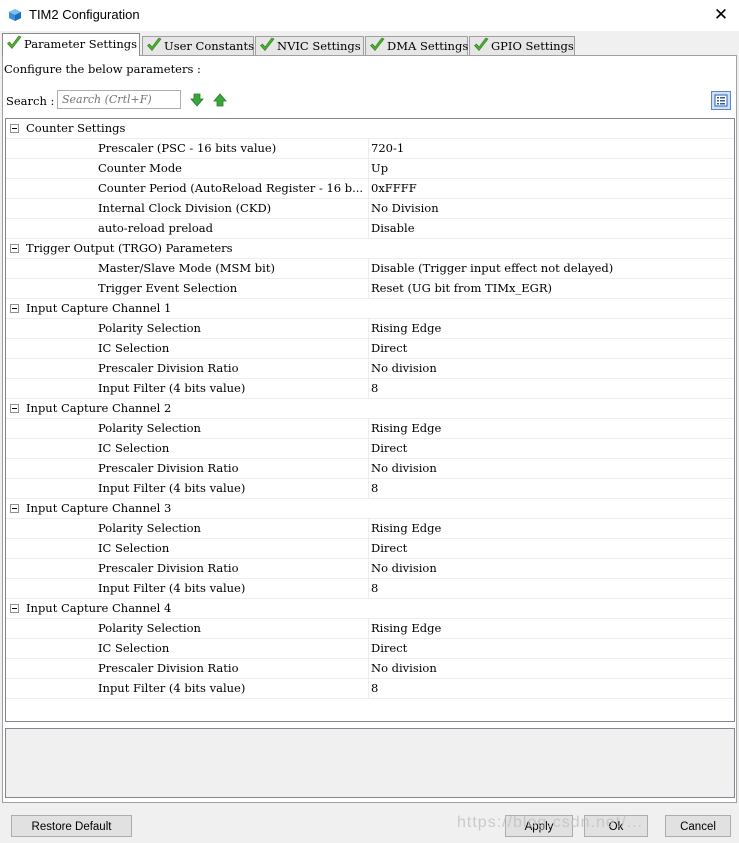  What do you see at coordinates (370, 509) in the screenshot?
I see `group-header: Input Capture Channel 3` at bounding box center [370, 509].